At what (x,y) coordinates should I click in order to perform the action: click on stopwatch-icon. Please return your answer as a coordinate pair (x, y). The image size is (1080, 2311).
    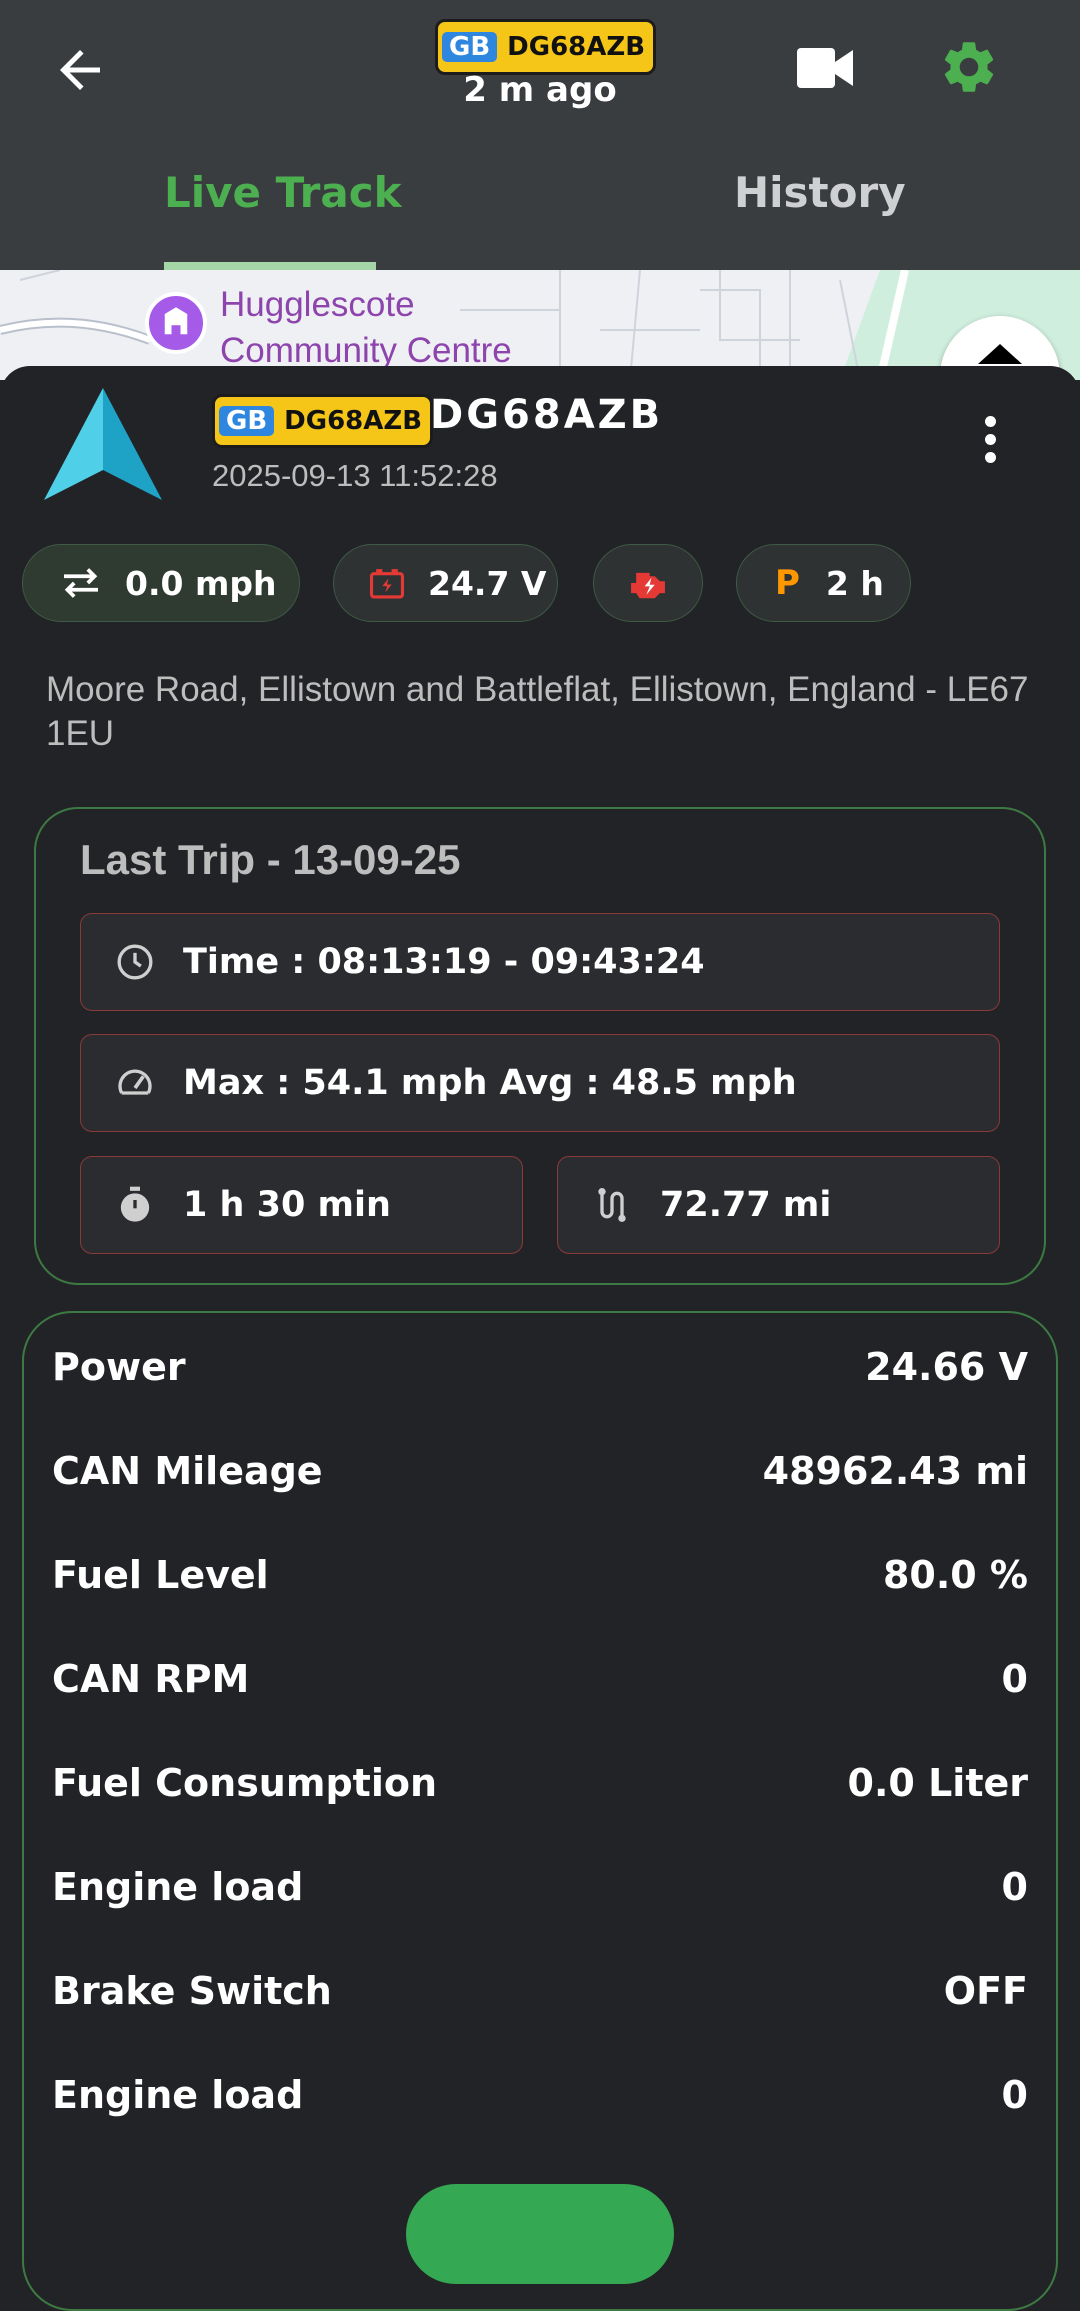
    Looking at the image, I should click on (135, 1204).